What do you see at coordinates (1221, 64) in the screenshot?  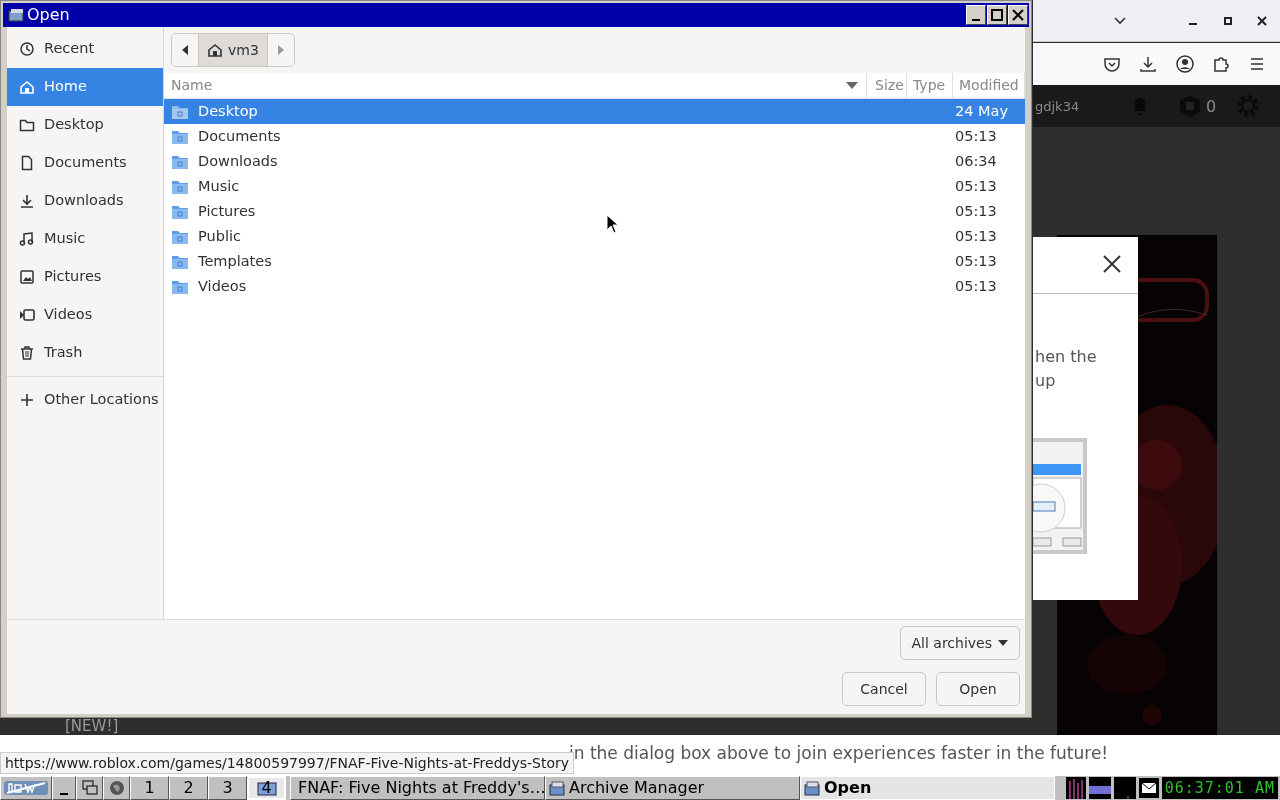 I see `puzzle-icon` at bounding box center [1221, 64].